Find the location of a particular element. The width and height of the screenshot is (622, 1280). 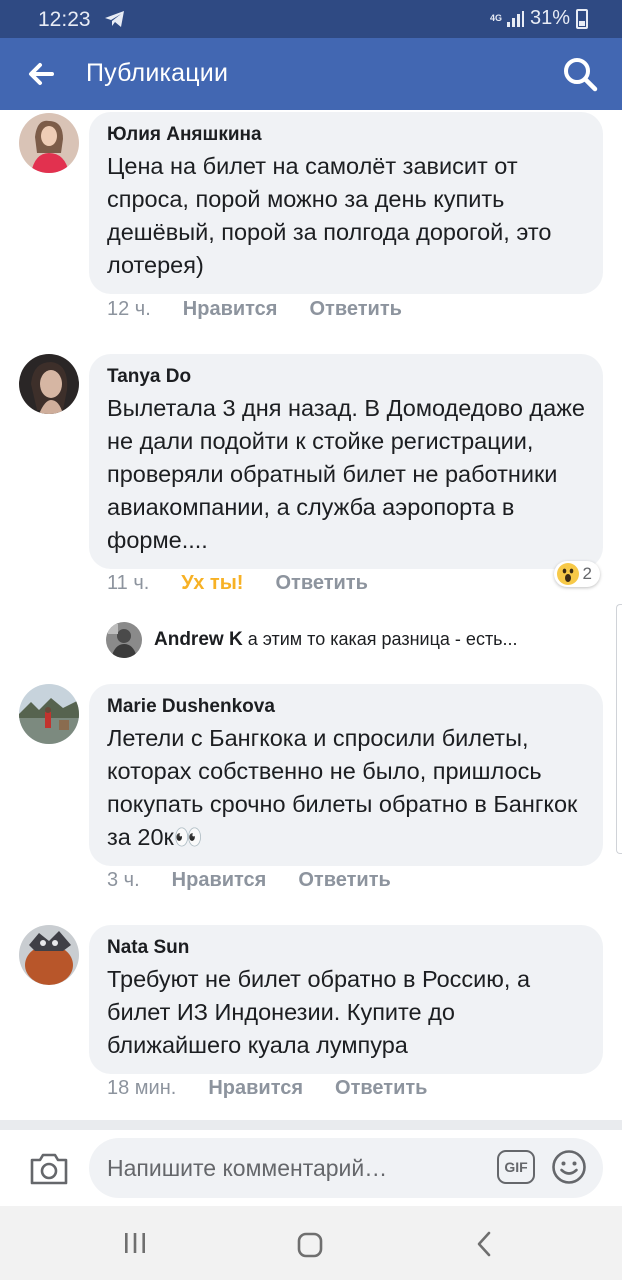

signal-icon is located at coordinates (515, 18).